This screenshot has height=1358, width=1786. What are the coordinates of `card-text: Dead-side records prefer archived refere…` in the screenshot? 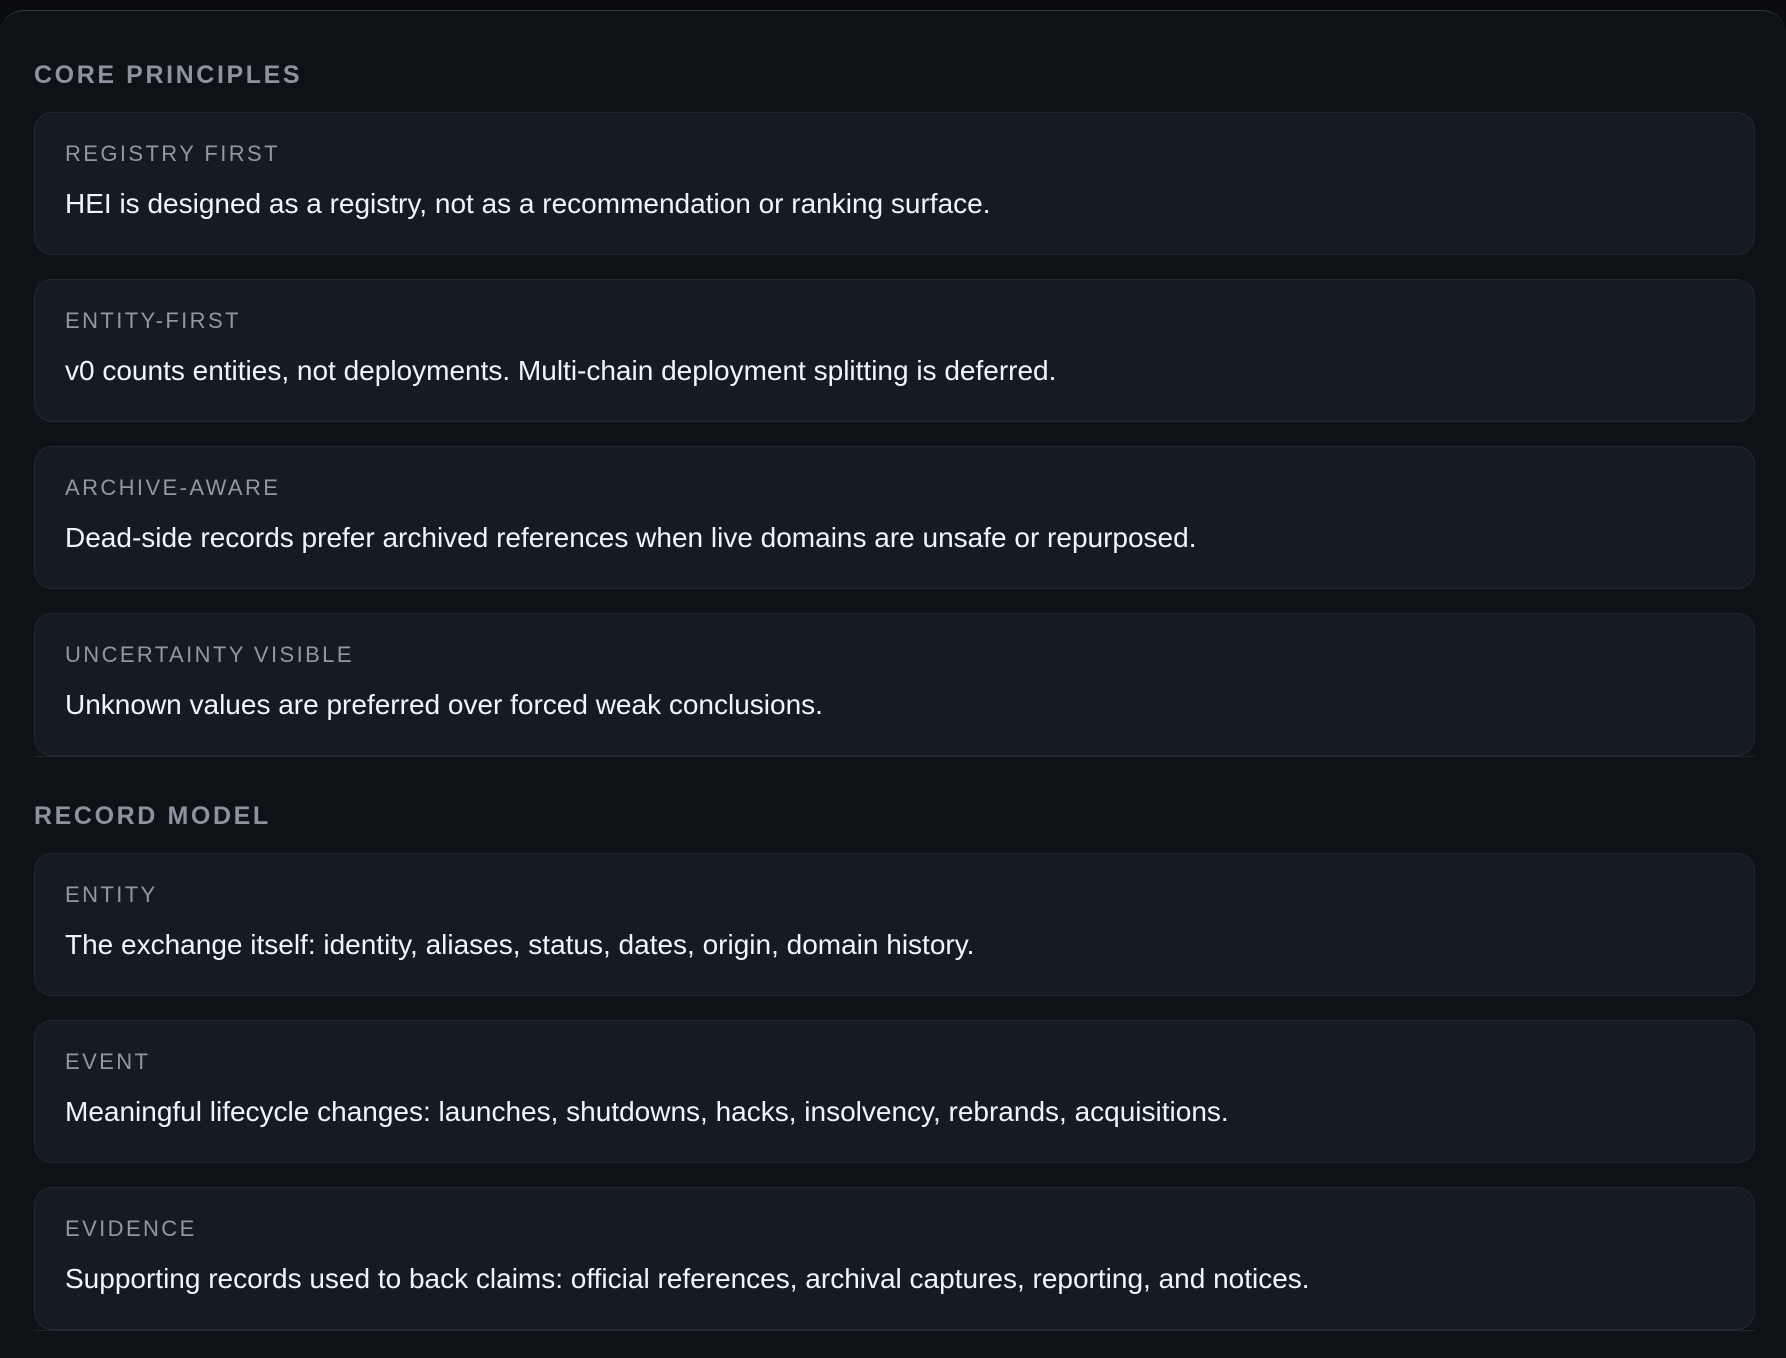 It's located at (631, 537).